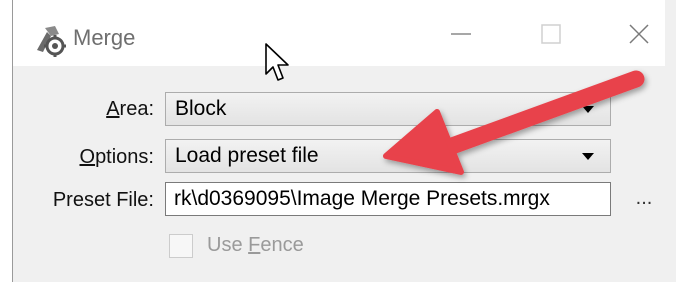 The width and height of the screenshot is (676, 282). I want to click on use-fence-label-before: Use, so click(228, 245).